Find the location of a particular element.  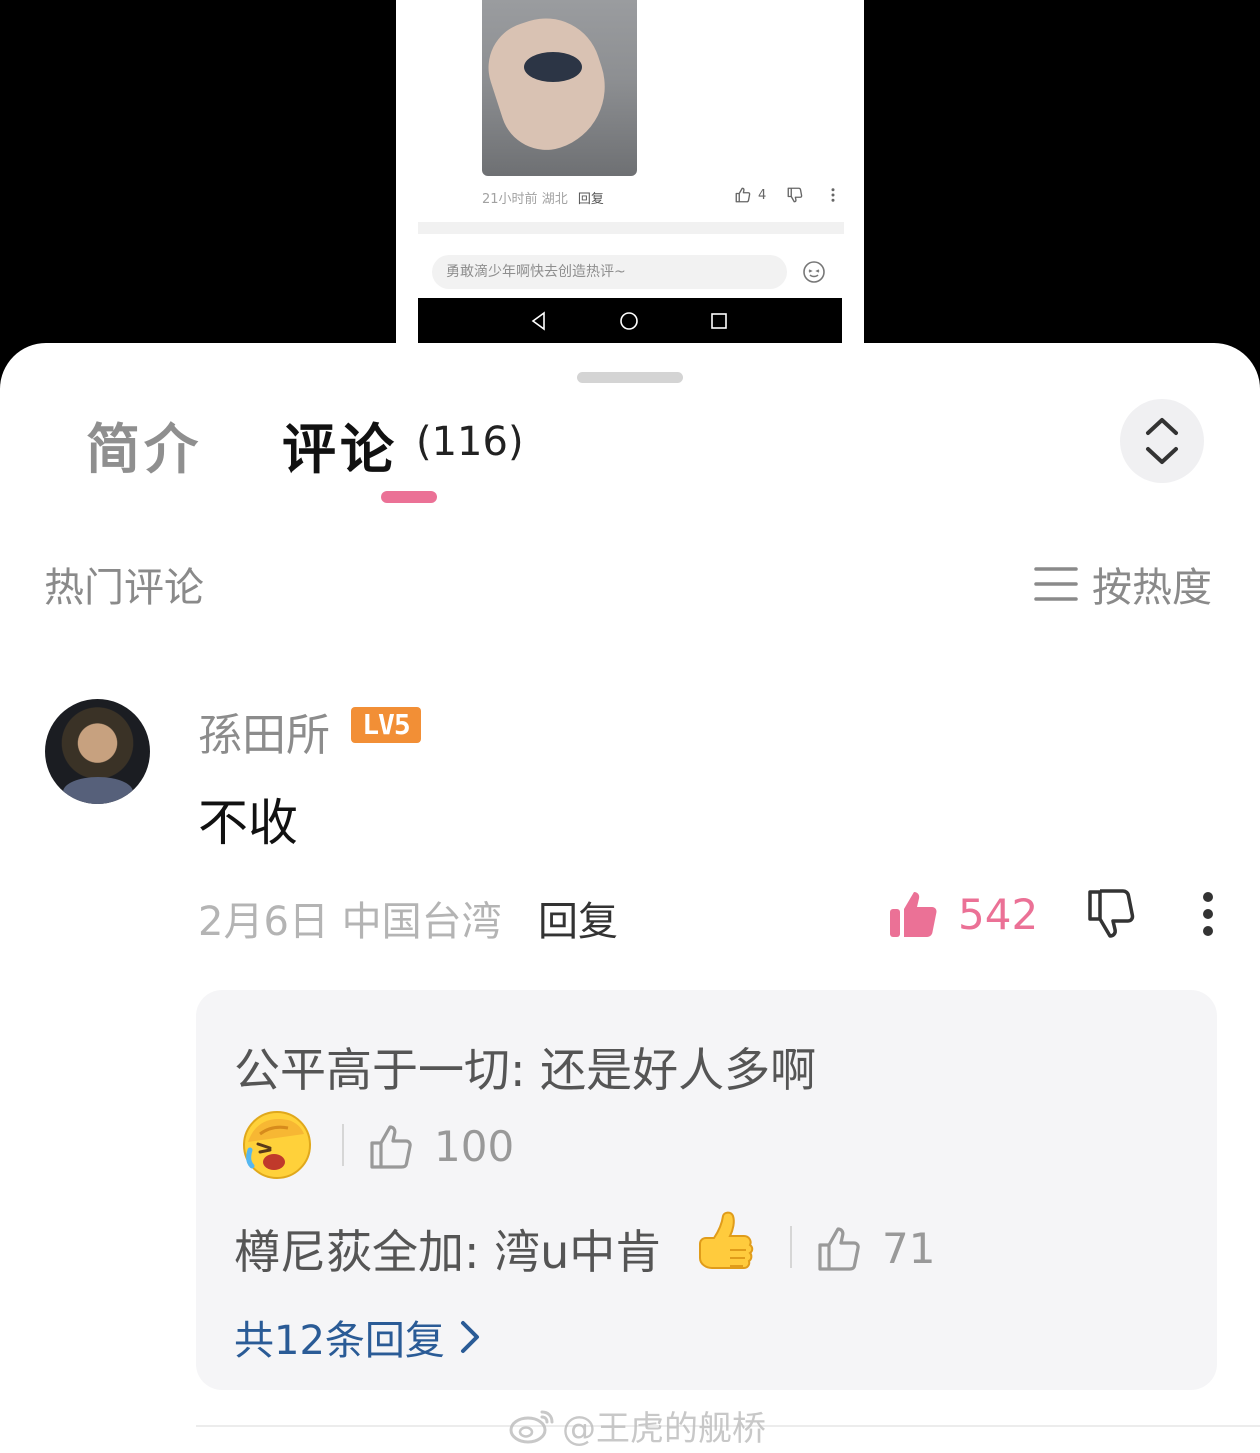

comment-meta: 2月6日 中国台湾 is located at coordinates (350, 918).